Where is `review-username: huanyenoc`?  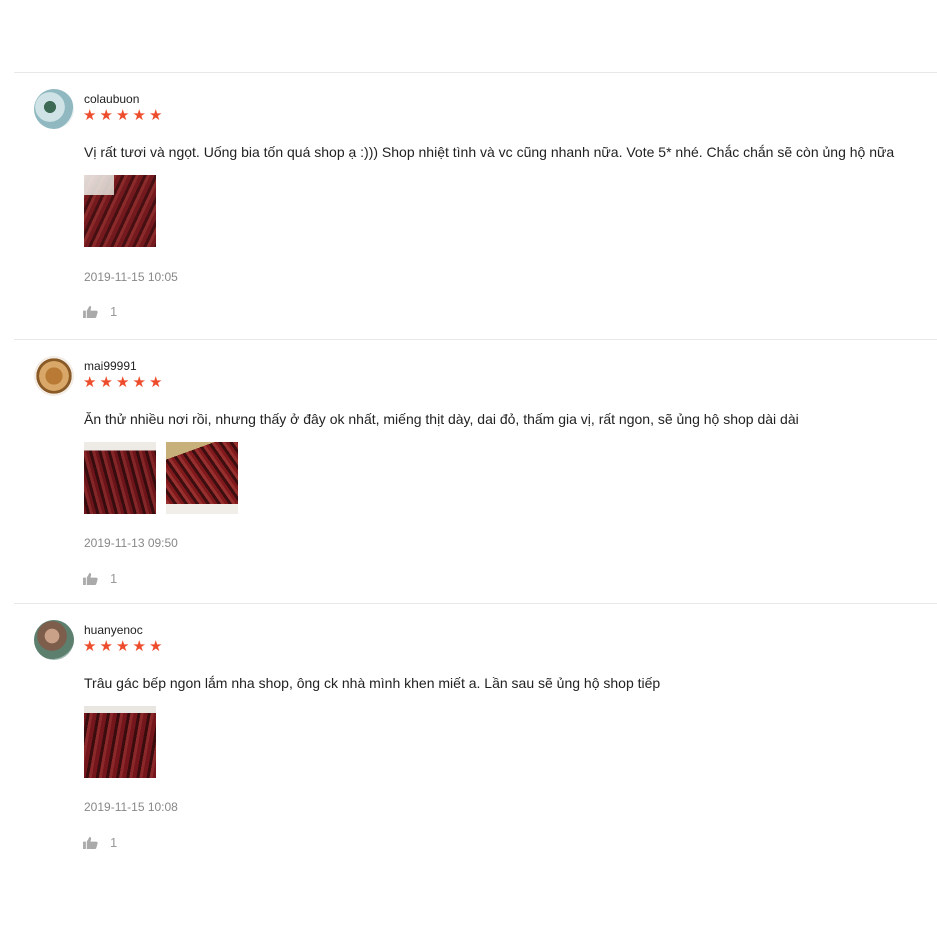 review-username: huanyenoc is located at coordinates (113, 630).